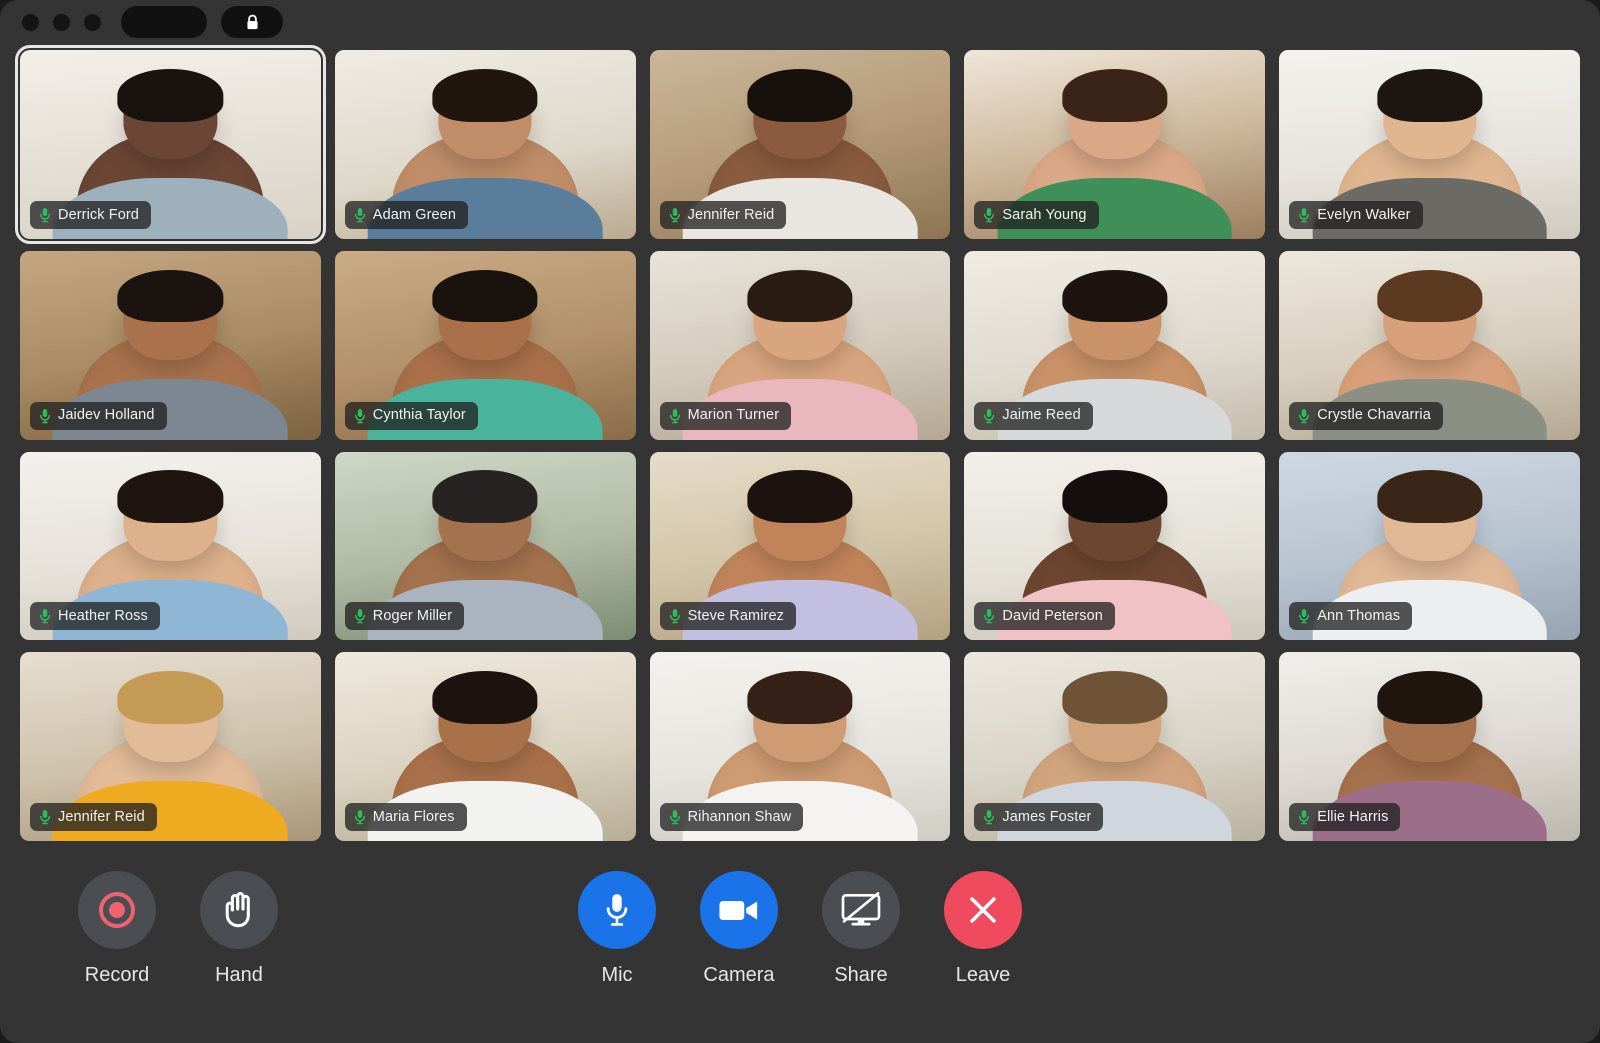 Image resolution: width=1600 pixels, height=1043 pixels. Describe the element at coordinates (1429, 746) in the screenshot. I see `participant-tile: Ellie Harris` at that location.